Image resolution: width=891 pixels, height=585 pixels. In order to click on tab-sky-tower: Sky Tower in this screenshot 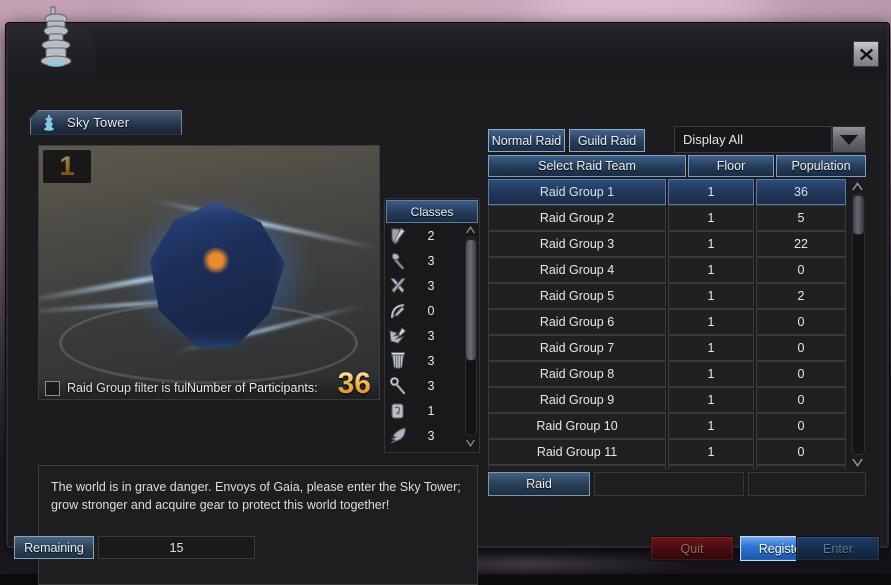, I will do `click(106, 122)`.